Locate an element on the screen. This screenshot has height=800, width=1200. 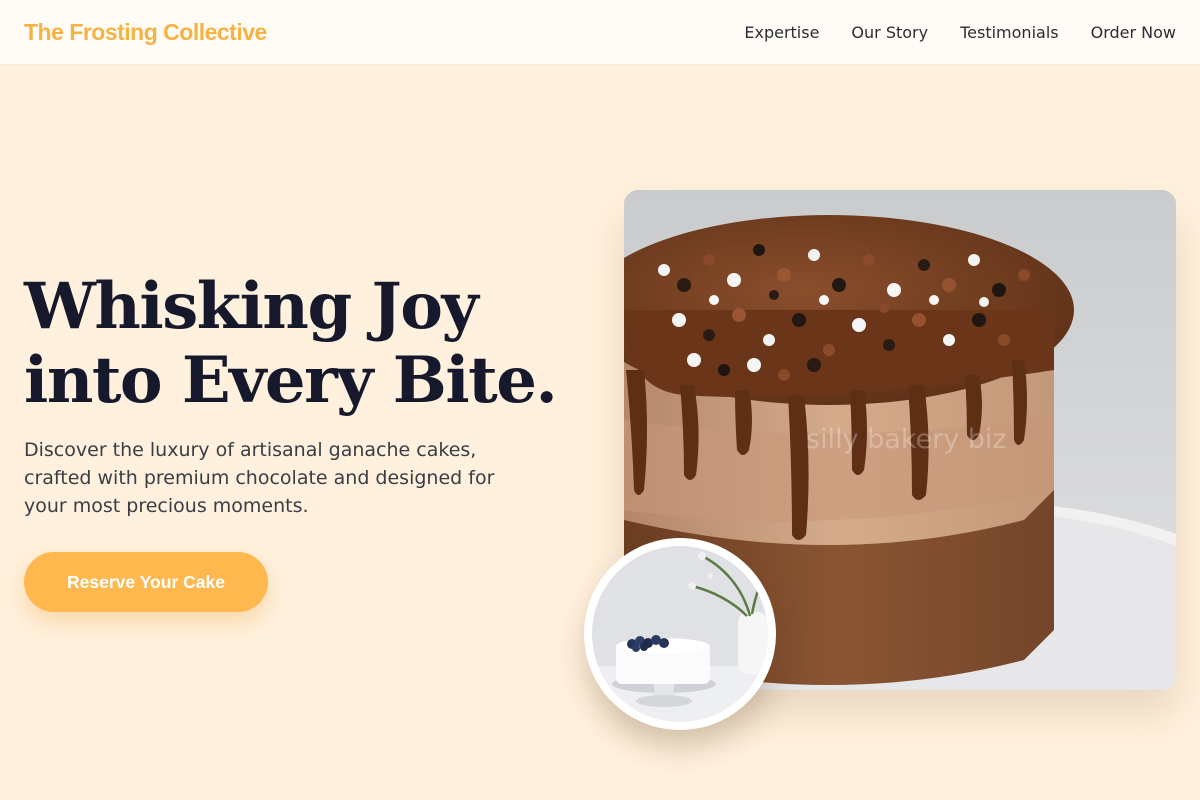
nav-link-order-now: Order Now is located at coordinates (1133, 32).